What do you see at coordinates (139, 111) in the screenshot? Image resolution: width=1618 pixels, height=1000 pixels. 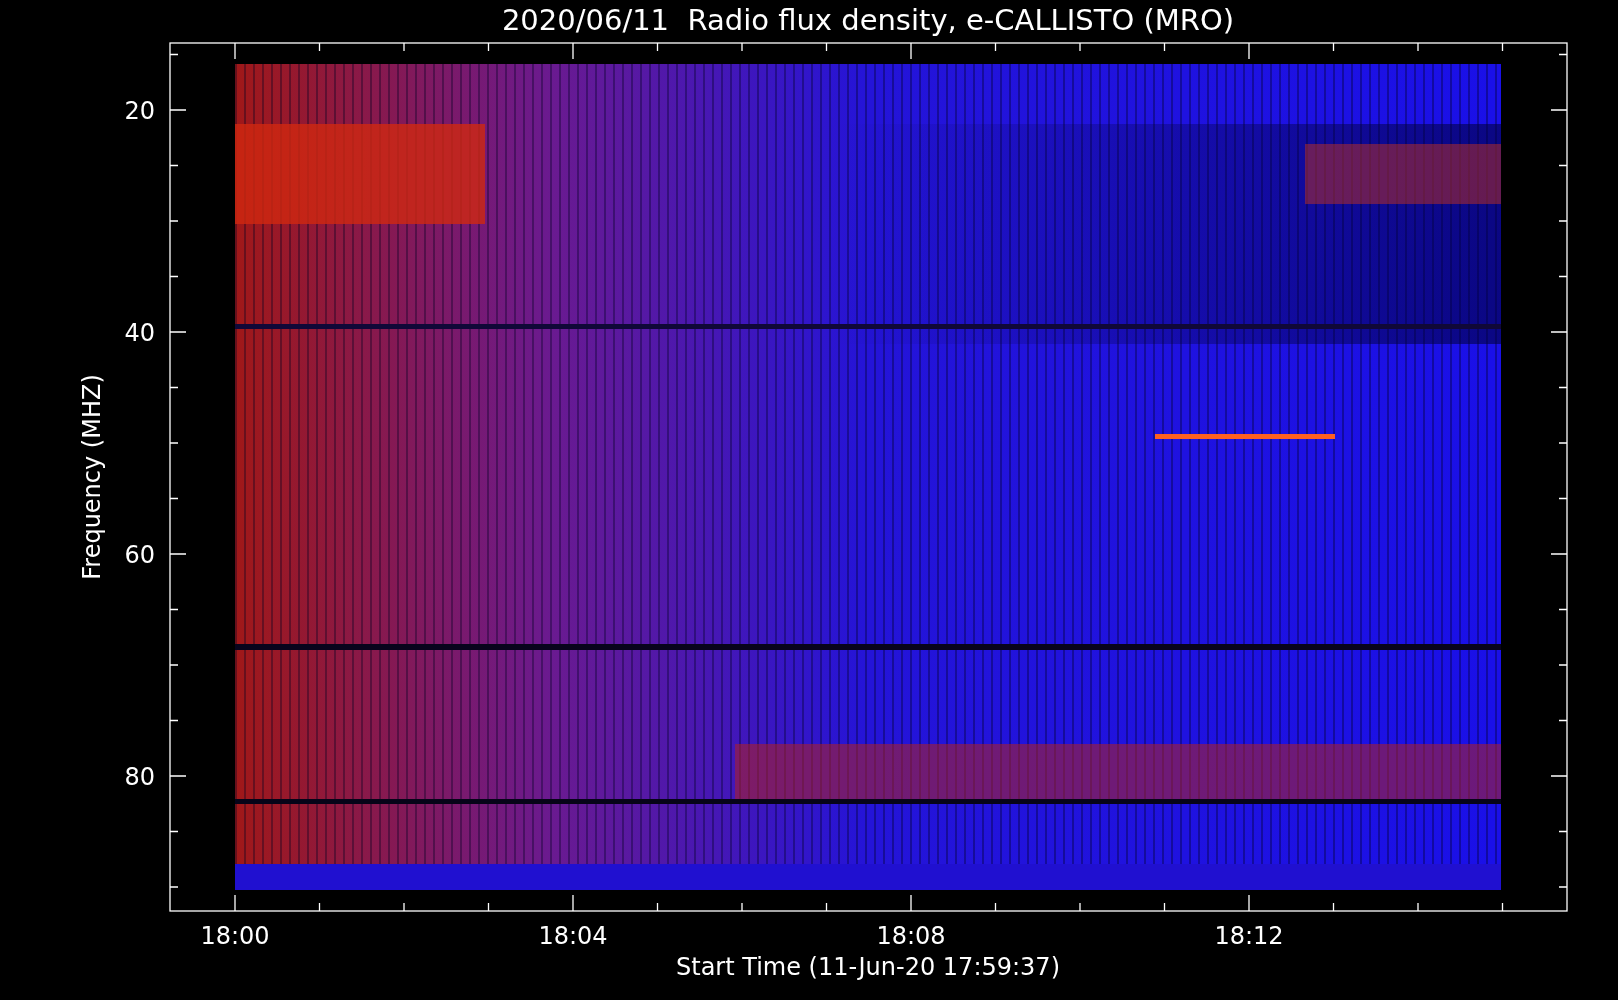 I see `y-tick-label: 20` at bounding box center [139, 111].